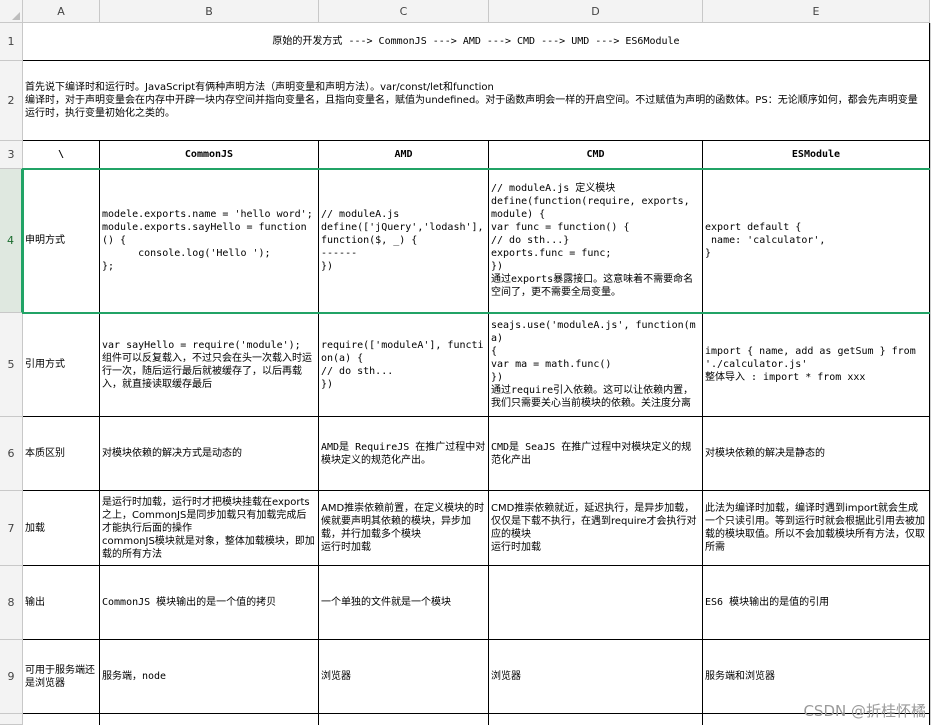  I want to click on watermark: CSDN @折桂怀橘, so click(864, 711).